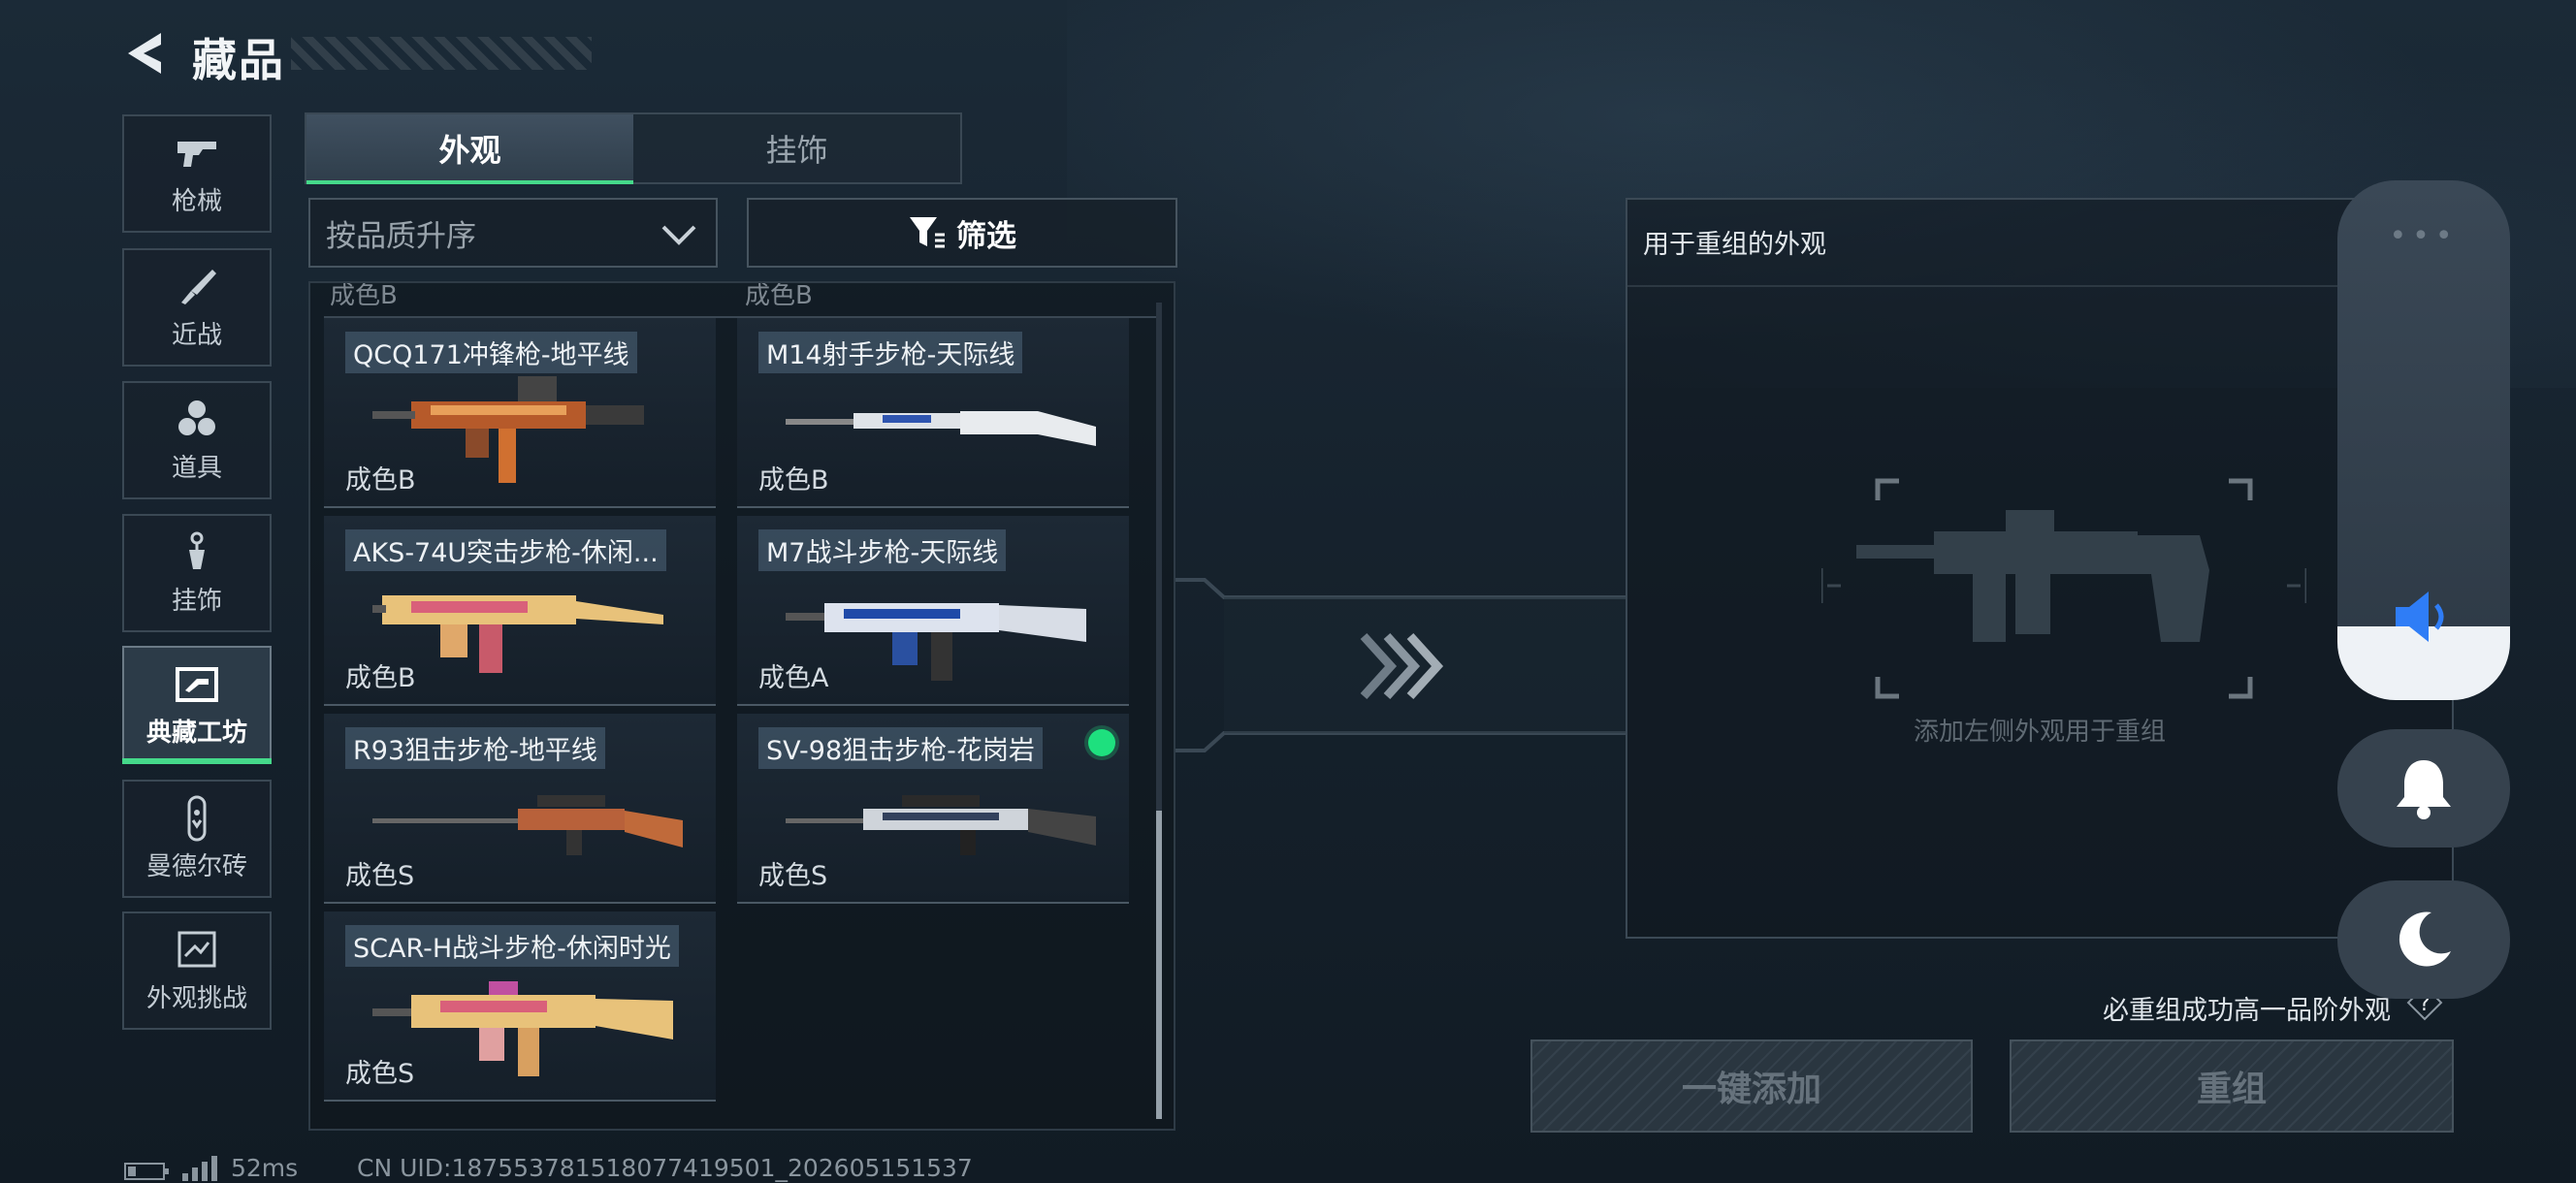 The width and height of the screenshot is (2576, 1183). I want to click on sidebar-item-workshop: 典藏工坊, so click(197, 705).